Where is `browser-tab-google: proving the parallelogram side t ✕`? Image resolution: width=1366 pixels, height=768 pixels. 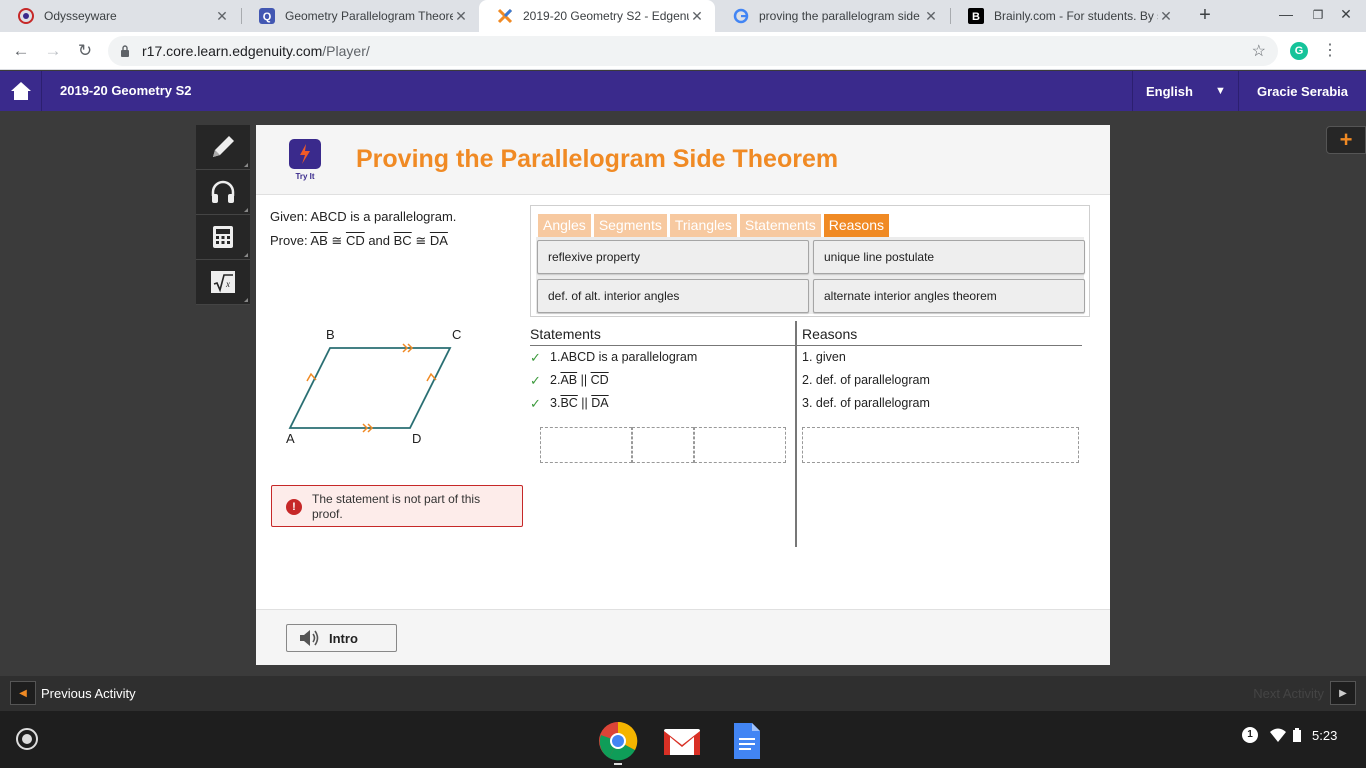 browser-tab-google: proving the parallelogram side t ✕ is located at coordinates (832, 16).